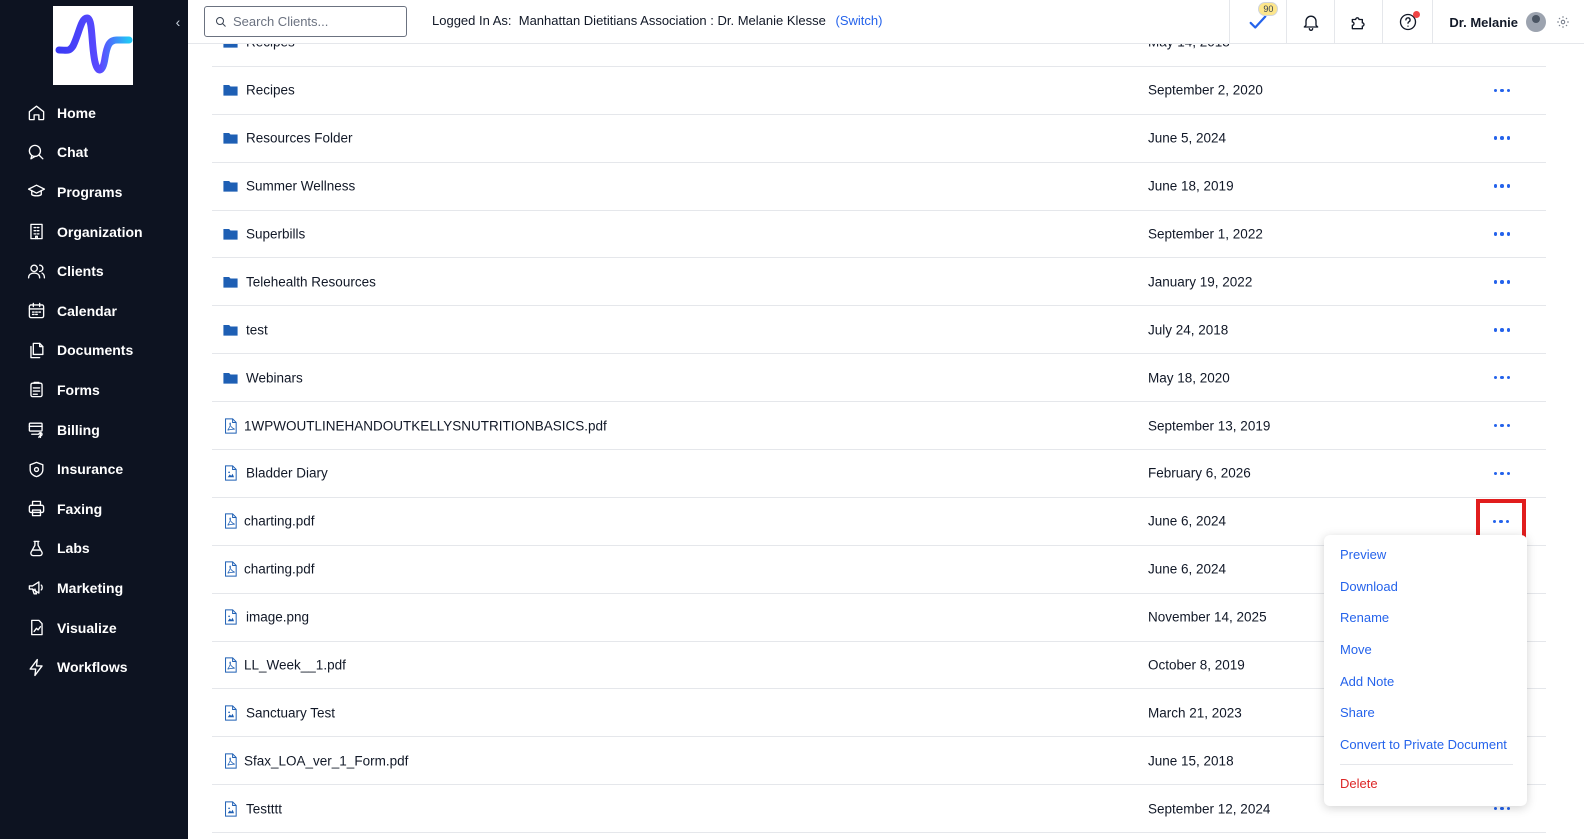 The width and height of the screenshot is (1584, 839). I want to click on collapse-sidebar-button: ‹, so click(178, 22).